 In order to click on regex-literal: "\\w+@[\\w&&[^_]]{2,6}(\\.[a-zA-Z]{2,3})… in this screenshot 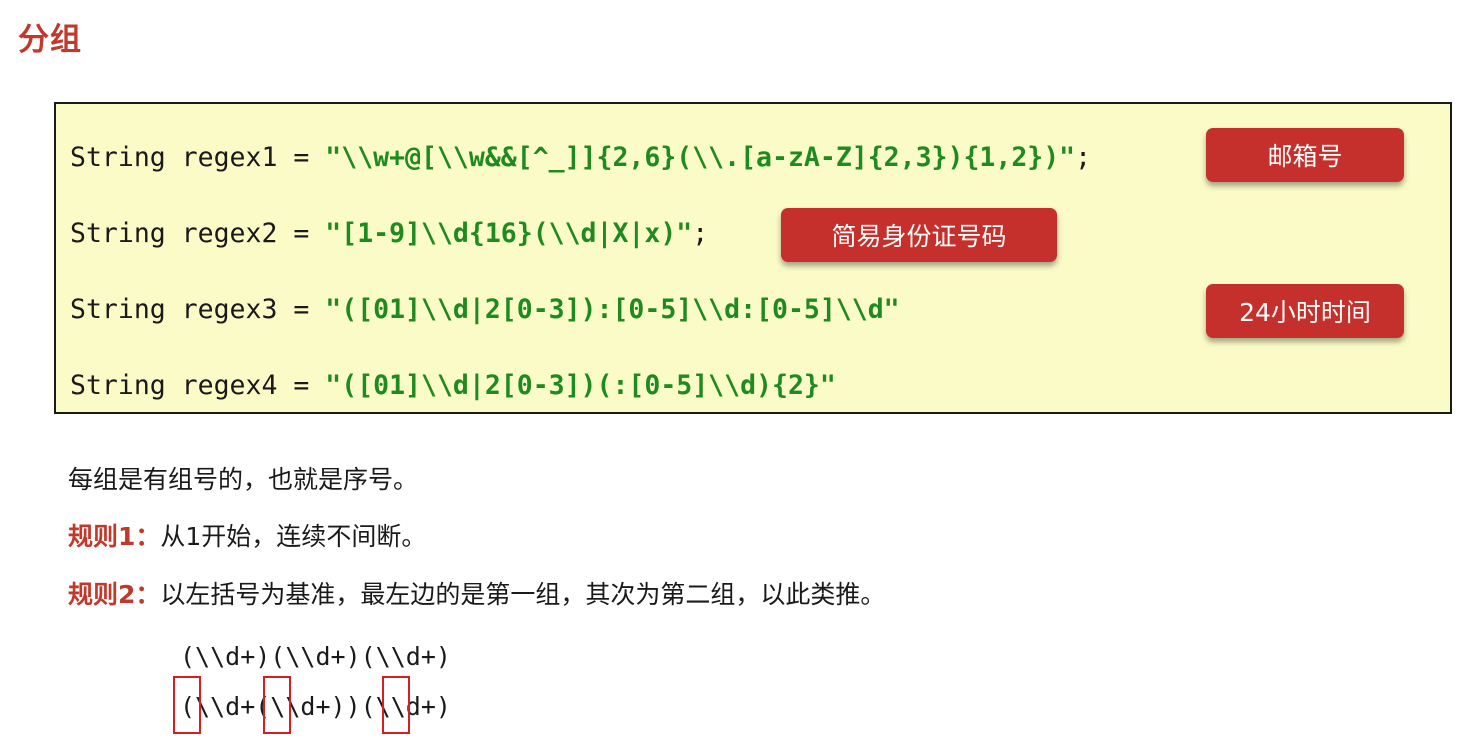, I will do `click(700, 157)`.